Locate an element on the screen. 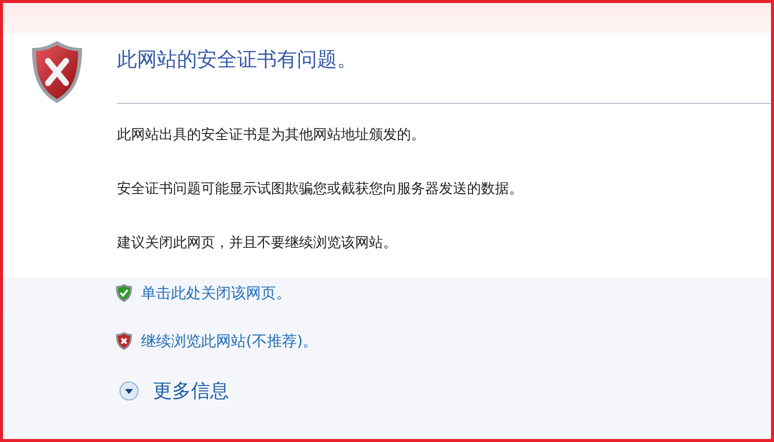 The width and height of the screenshot is (774, 442). message-text: 建议关闭此网页，并且不要继续浏览该网站。 is located at coordinates (257, 243).